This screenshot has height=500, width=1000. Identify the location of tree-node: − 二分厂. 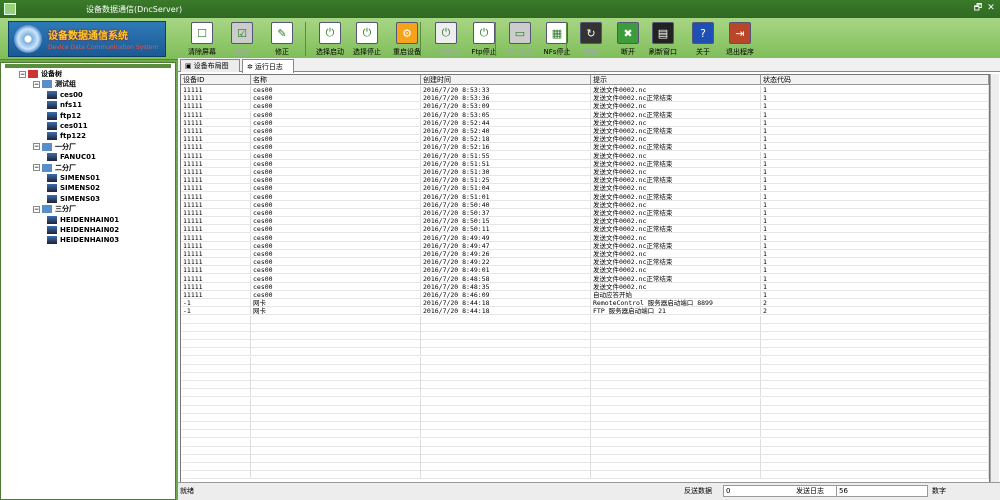
(54, 168).